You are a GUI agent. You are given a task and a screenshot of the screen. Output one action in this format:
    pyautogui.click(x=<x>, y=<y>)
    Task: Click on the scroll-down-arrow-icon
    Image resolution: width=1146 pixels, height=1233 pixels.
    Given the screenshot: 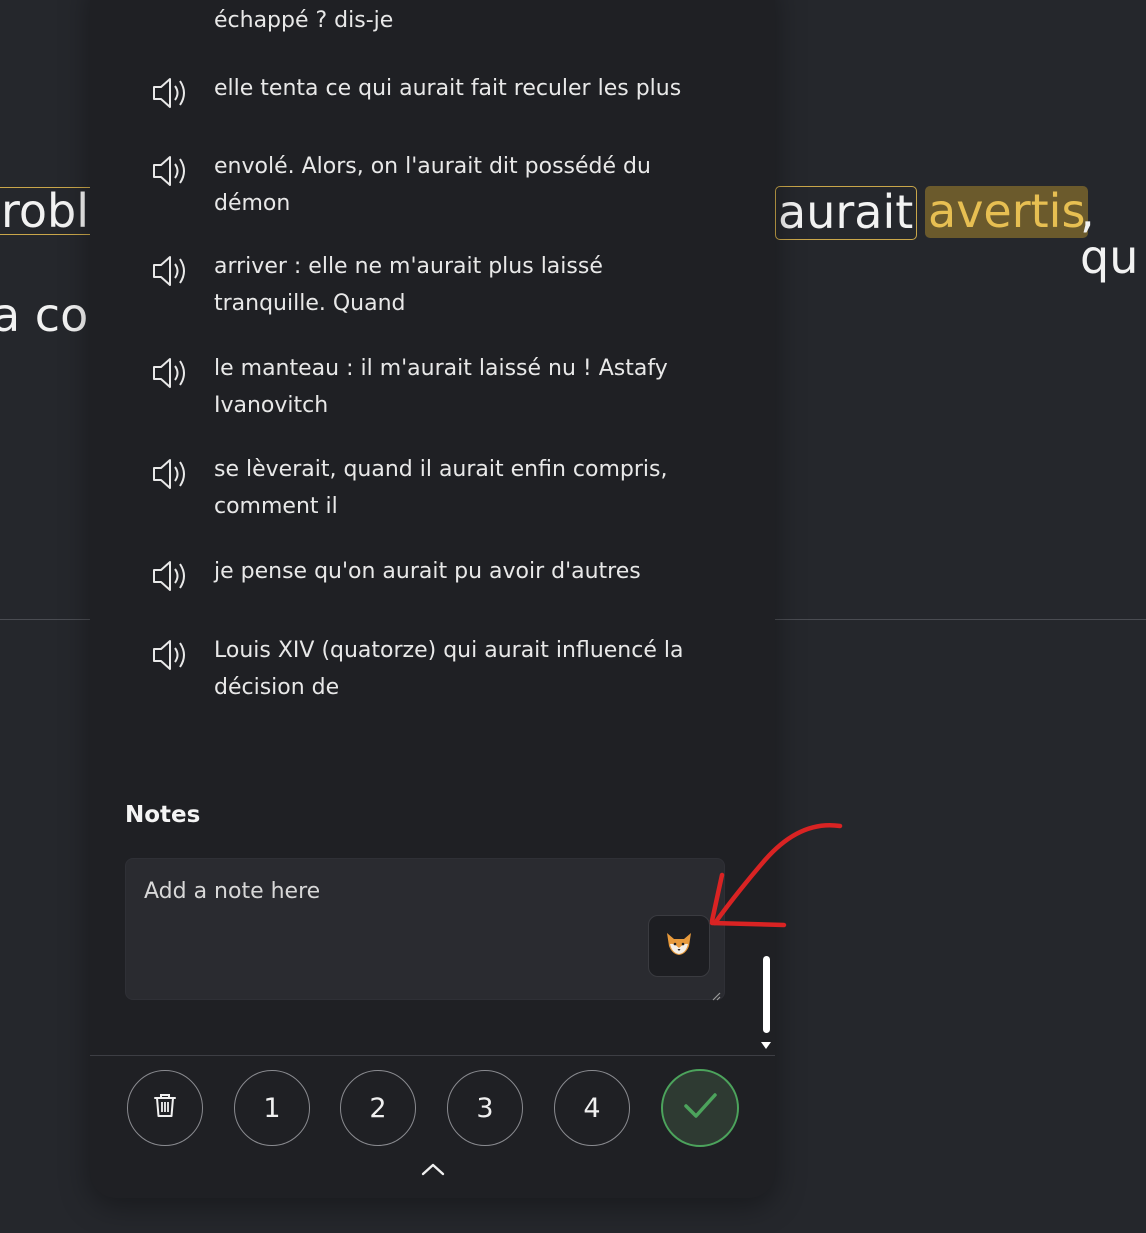 What is the action you would take?
    pyautogui.click(x=766, y=1045)
    